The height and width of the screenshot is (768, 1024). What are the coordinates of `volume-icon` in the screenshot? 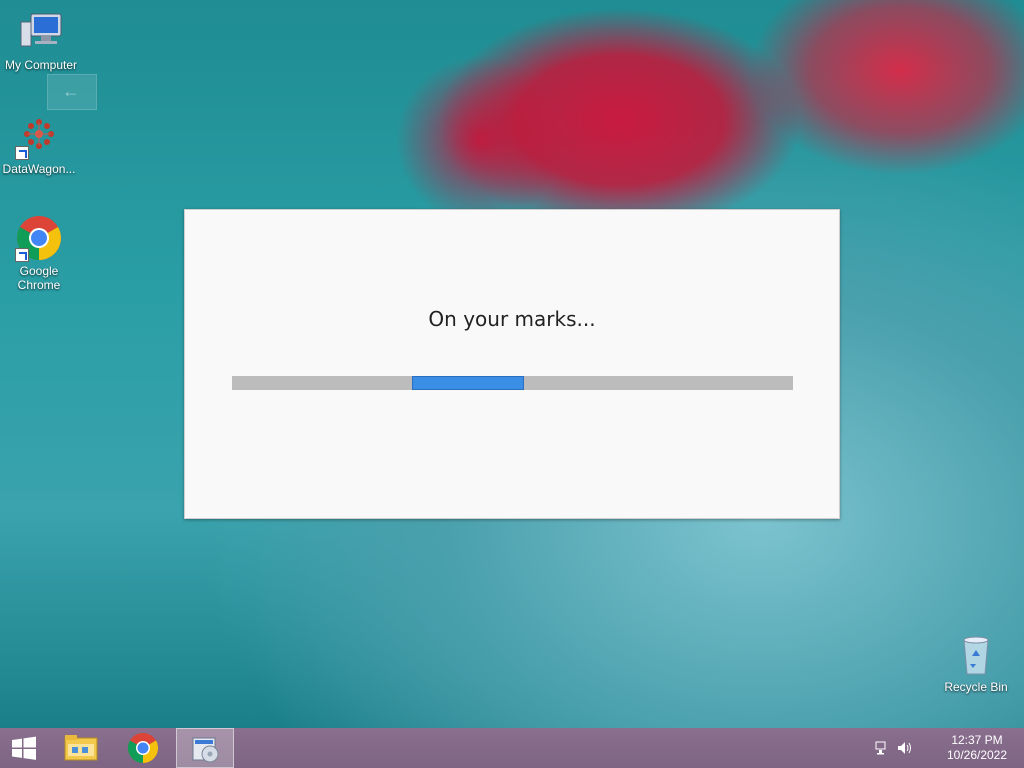 It's located at (905, 748).